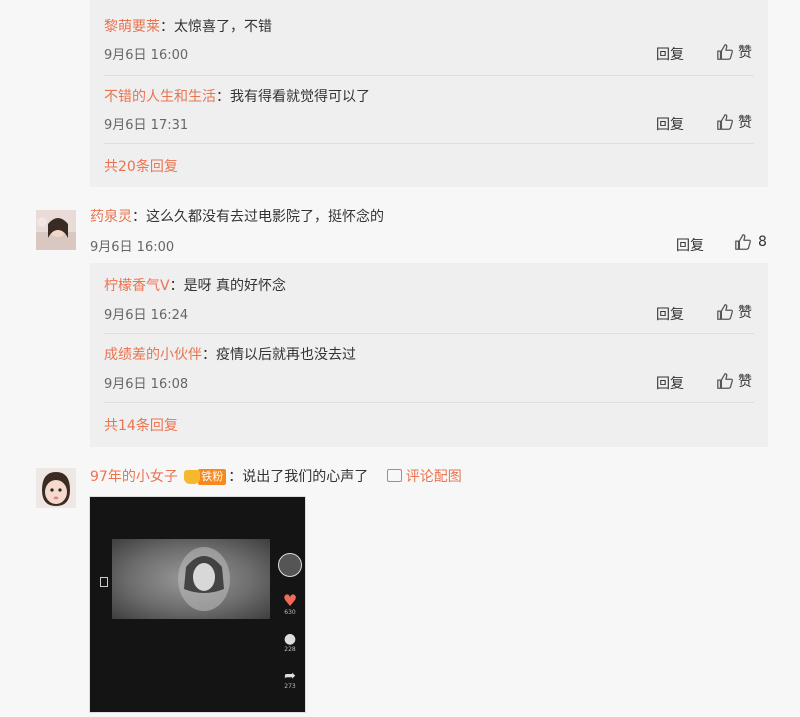 This screenshot has height=717, width=800. I want to click on reply-username: 成绩差的小伙伴, so click(153, 355).